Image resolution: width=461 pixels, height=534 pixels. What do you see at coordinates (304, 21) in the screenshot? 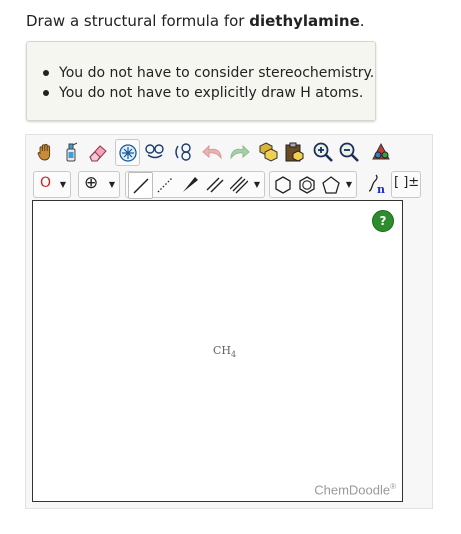
I see `compound-name: diethylamine` at bounding box center [304, 21].